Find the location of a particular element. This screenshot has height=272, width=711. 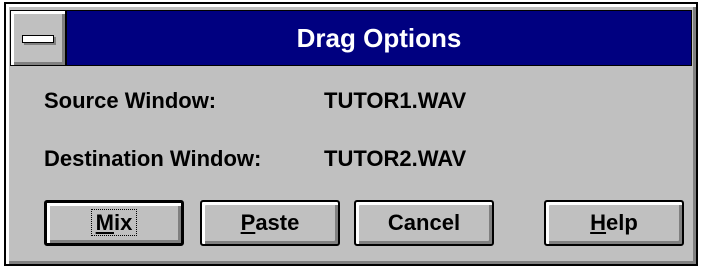

cancel-button: Cancel is located at coordinates (424, 223).